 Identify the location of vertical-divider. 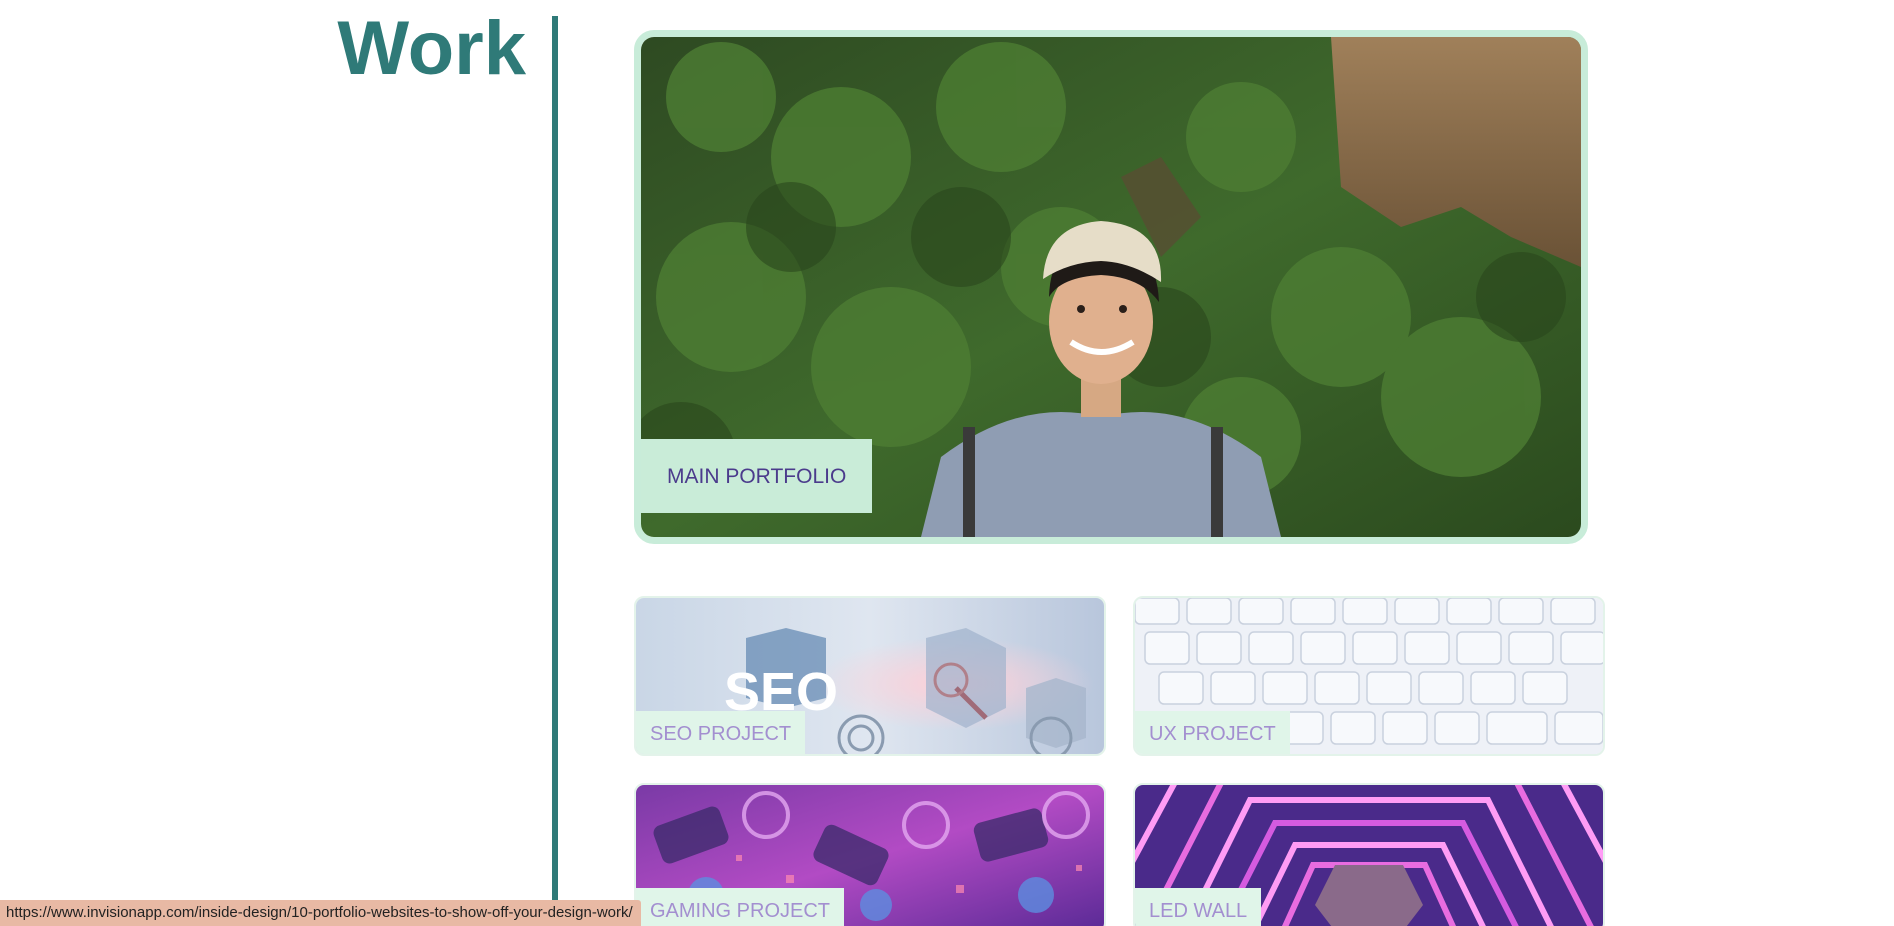
(555, 471).